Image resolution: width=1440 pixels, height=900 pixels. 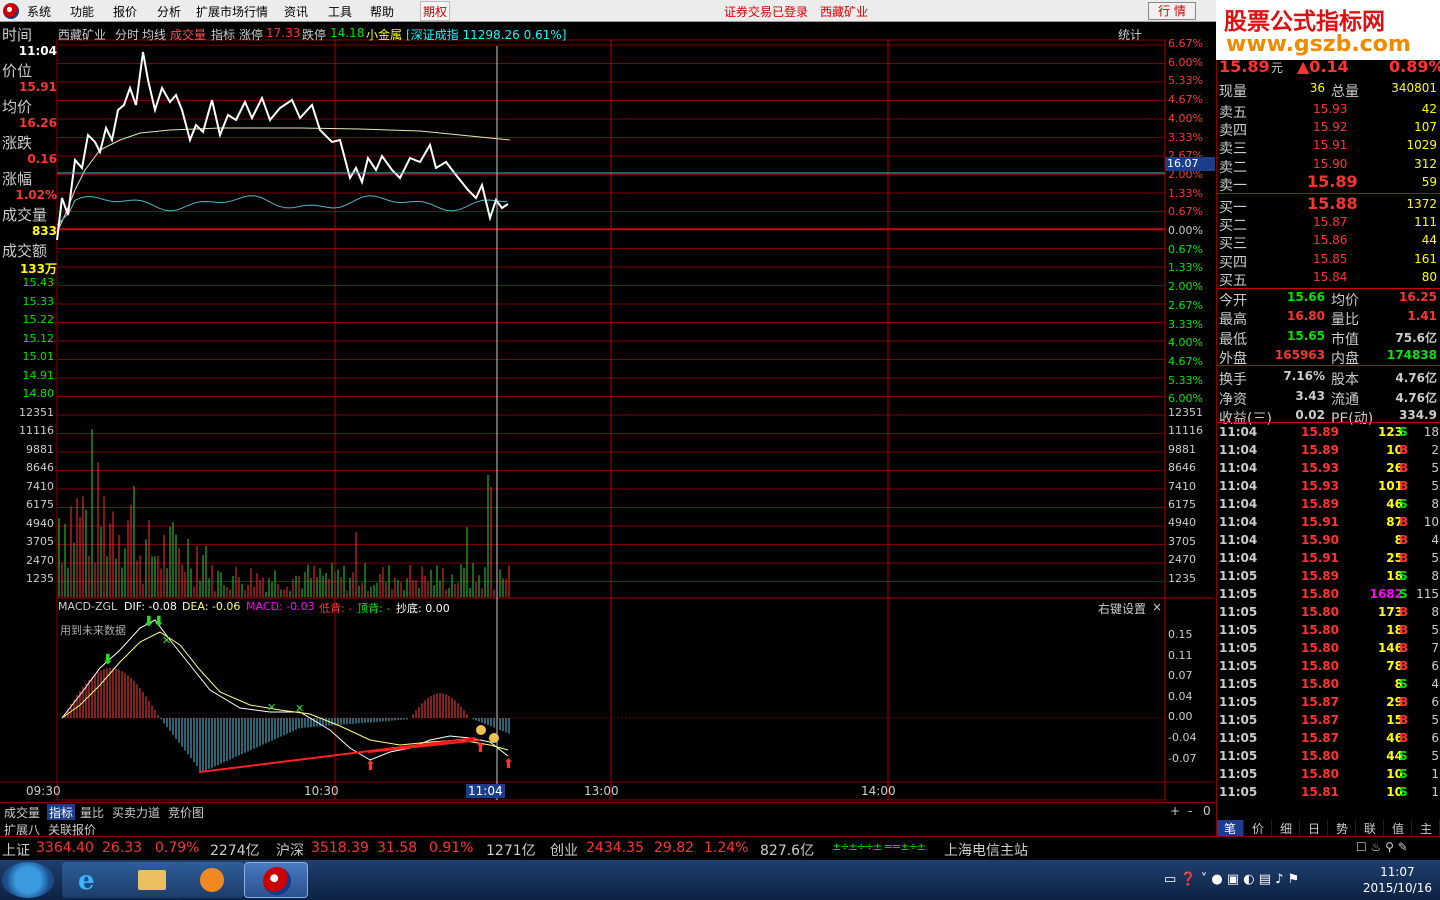 I want to click on quote-summary: 15.89 元 ▲0.14 0.89%, so click(x=1328, y=66).